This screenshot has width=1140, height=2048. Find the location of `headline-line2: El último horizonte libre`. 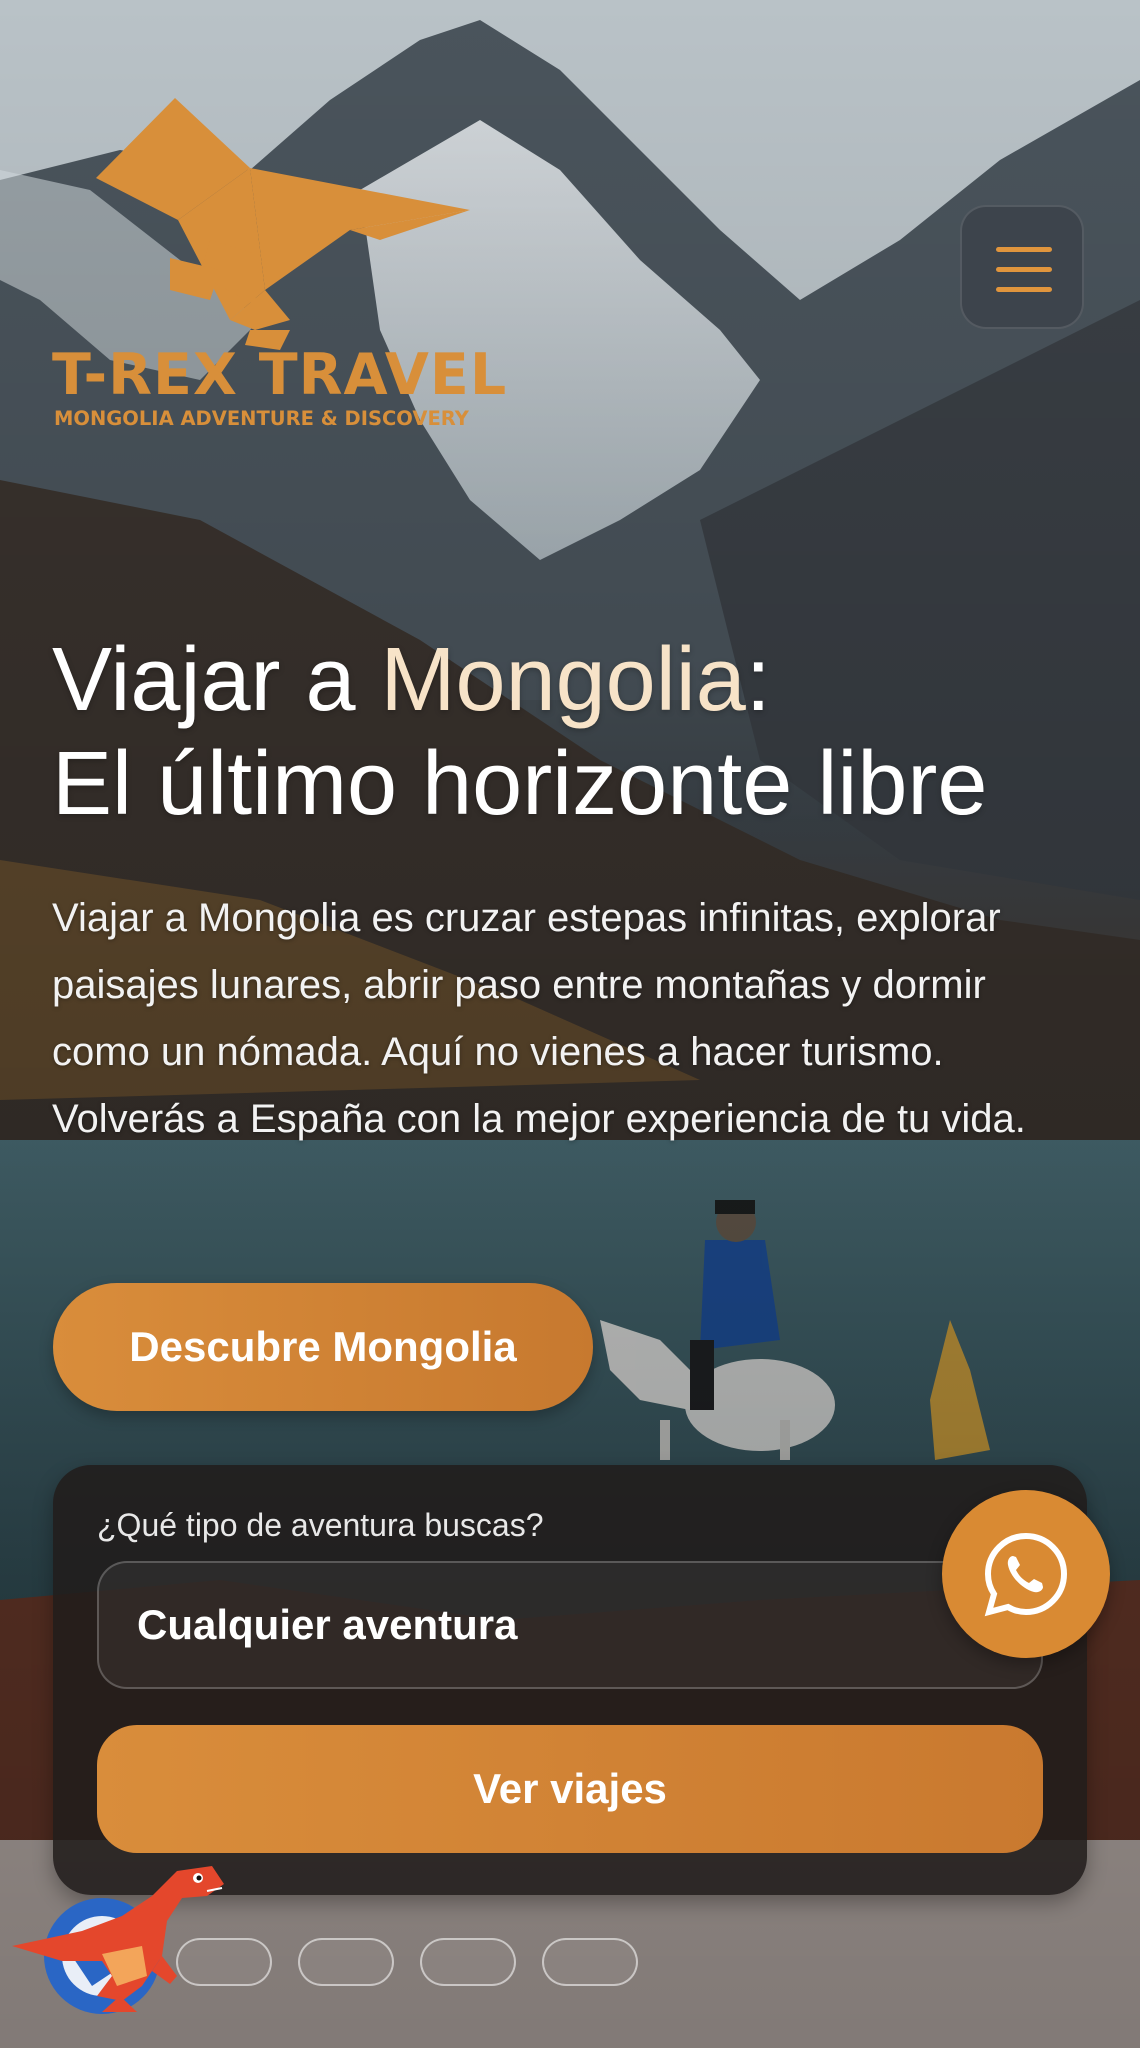

headline-line2: El último horizonte libre is located at coordinates (520, 784).